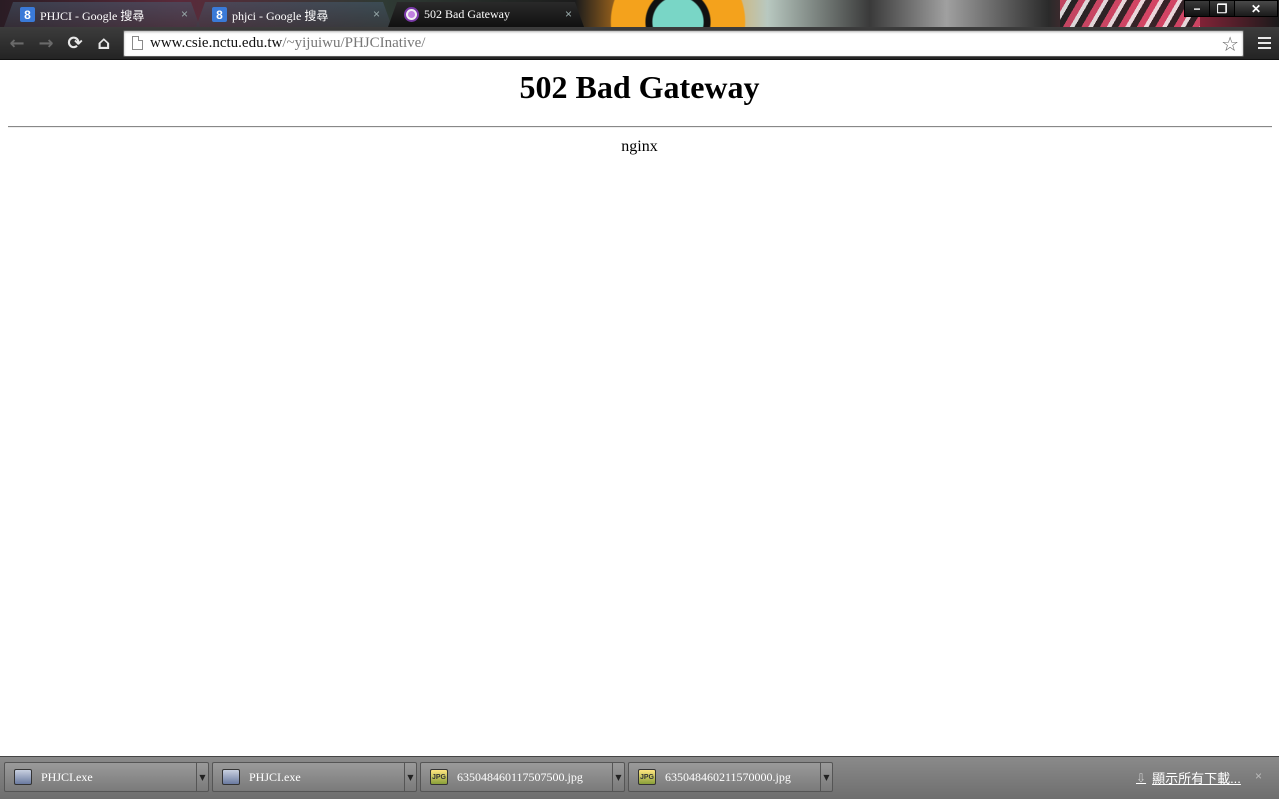 This screenshot has height=799, width=1279. What do you see at coordinates (411, 14) in the screenshot?
I see `error-page-icon` at bounding box center [411, 14].